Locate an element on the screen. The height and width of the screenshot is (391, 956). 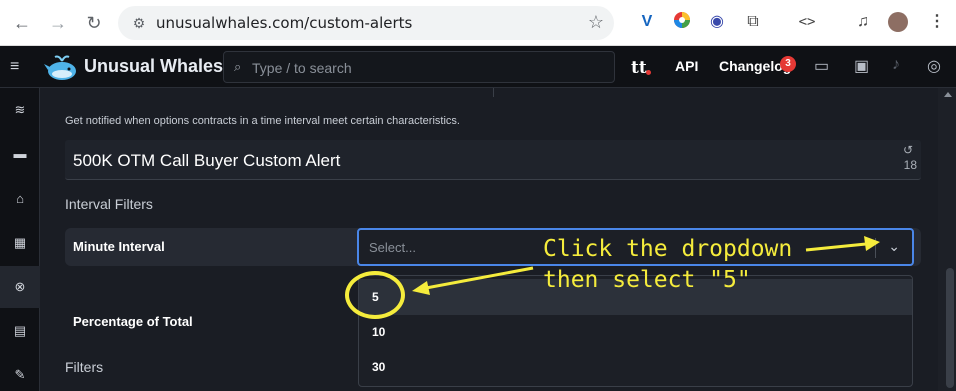
browser-menu-icon: ⋮ is located at coordinates (937, 22).